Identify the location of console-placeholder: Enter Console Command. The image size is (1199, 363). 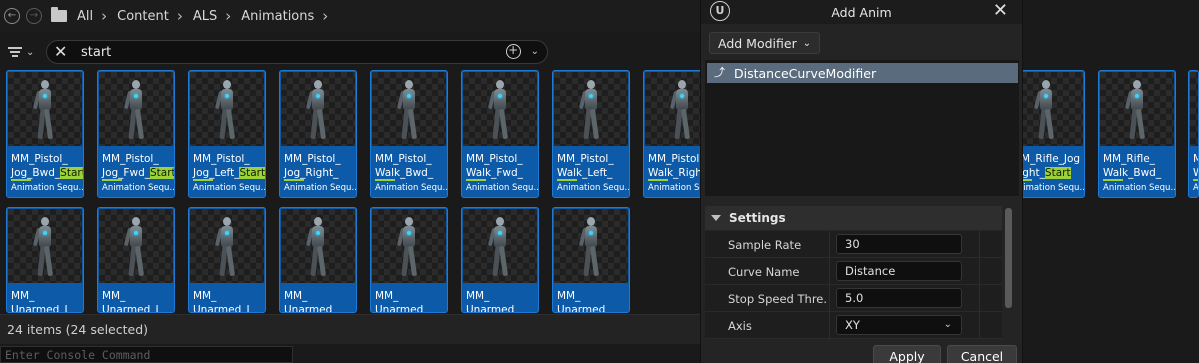
(78, 355).